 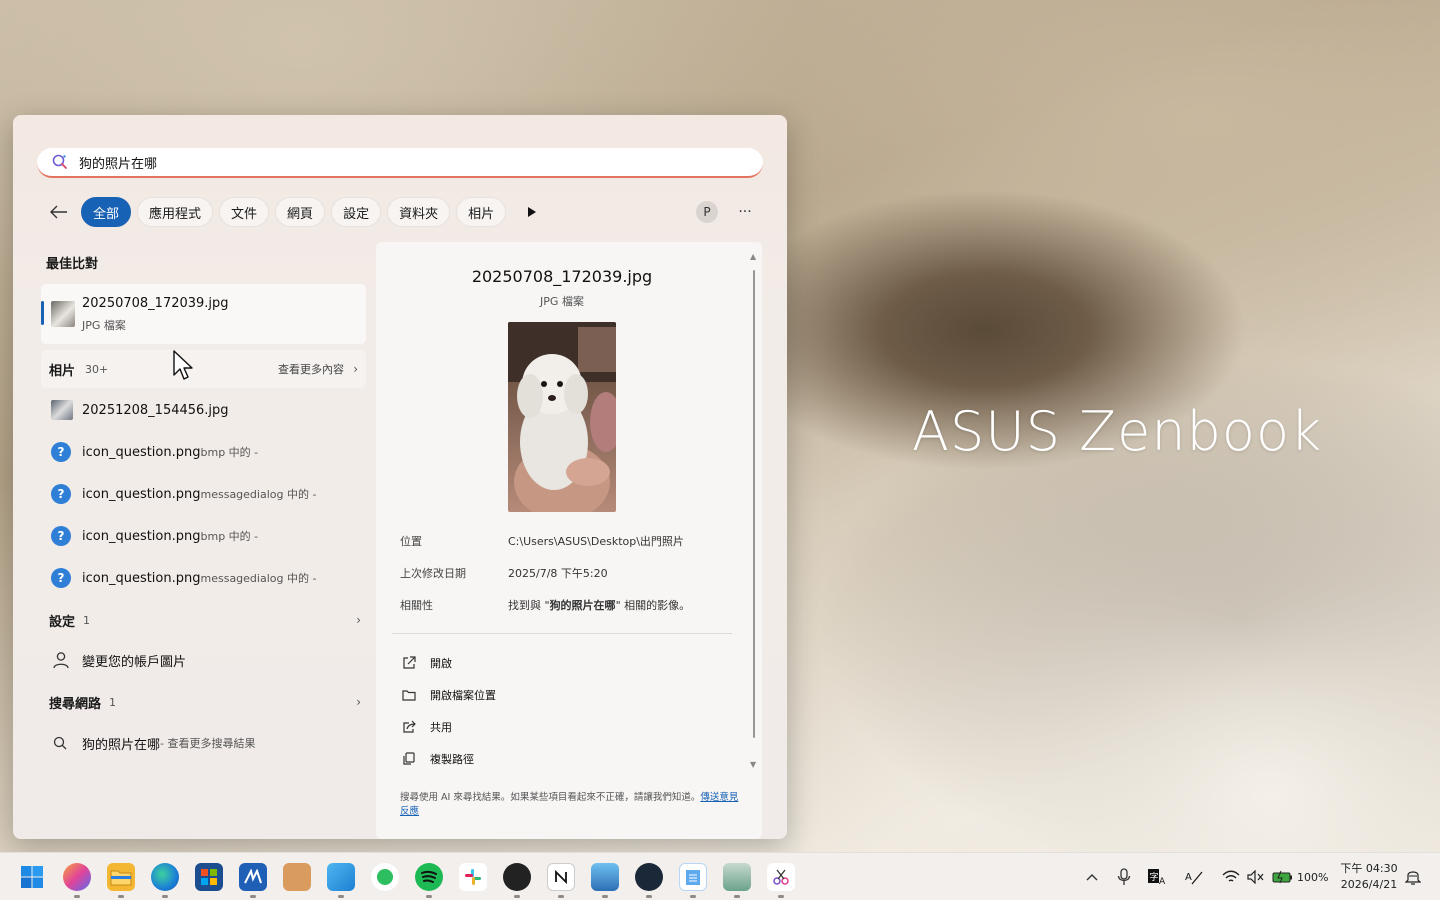 I want to click on back-arrow-icon, so click(x=58, y=212).